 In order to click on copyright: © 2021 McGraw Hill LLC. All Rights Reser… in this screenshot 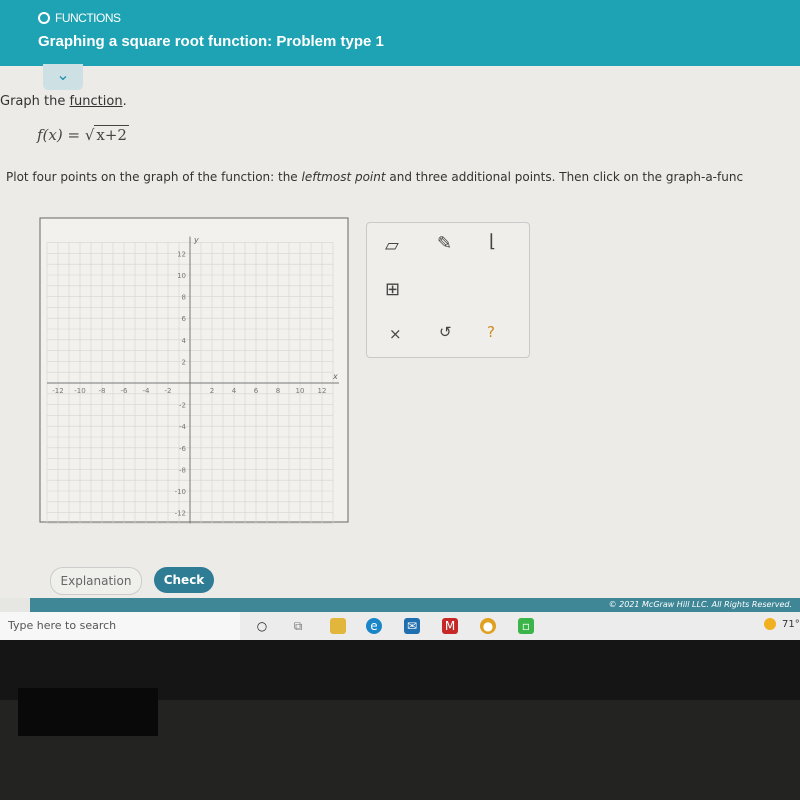, I will do `click(415, 605)`.